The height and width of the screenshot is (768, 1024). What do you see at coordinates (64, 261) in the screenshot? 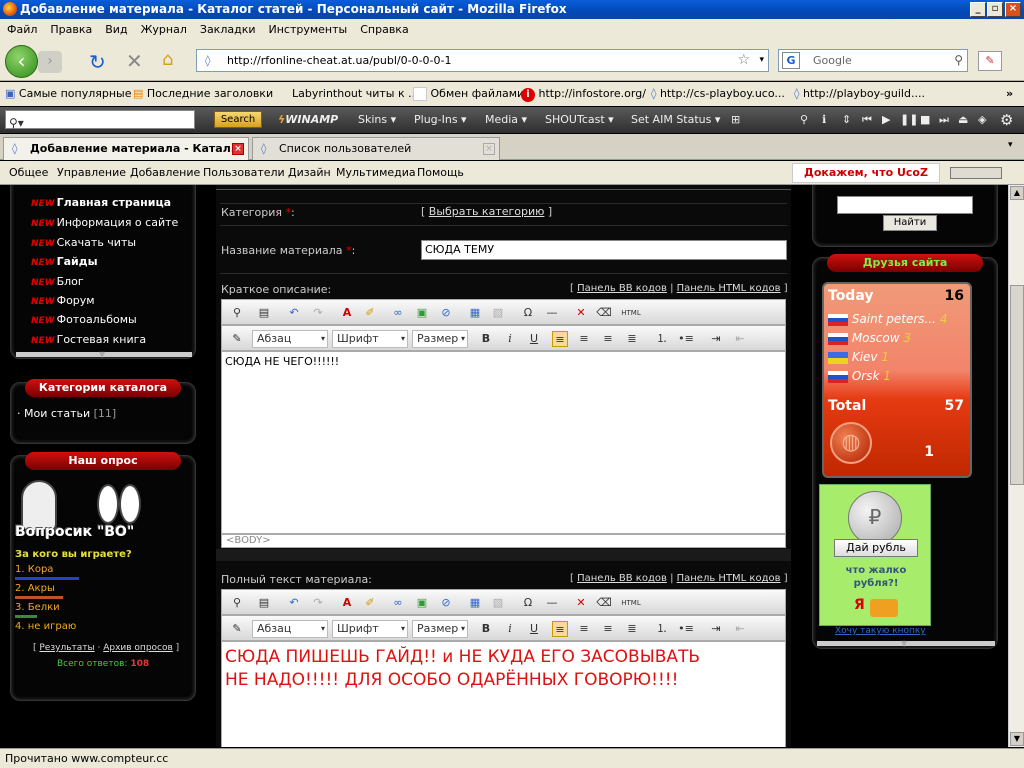
I see `nav-guides: NEW Гайды` at bounding box center [64, 261].